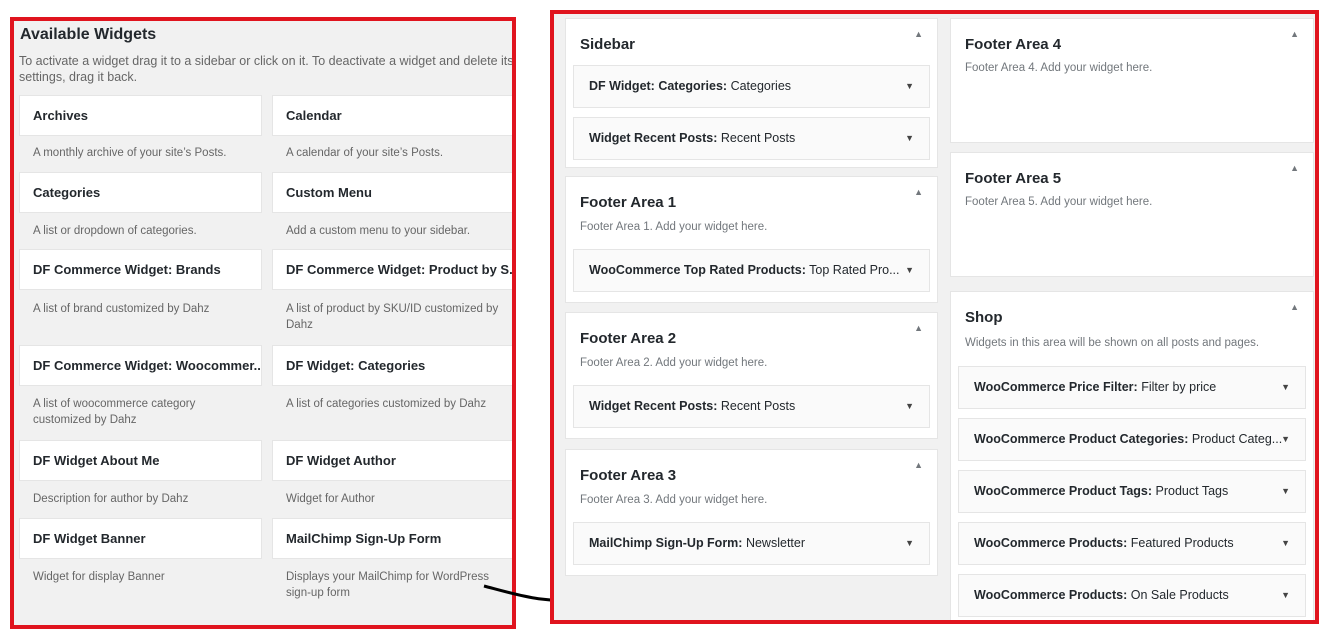  What do you see at coordinates (111, 499) in the screenshot?
I see `widget-desc: Description for author by Dahz` at bounding box center [111, 499].